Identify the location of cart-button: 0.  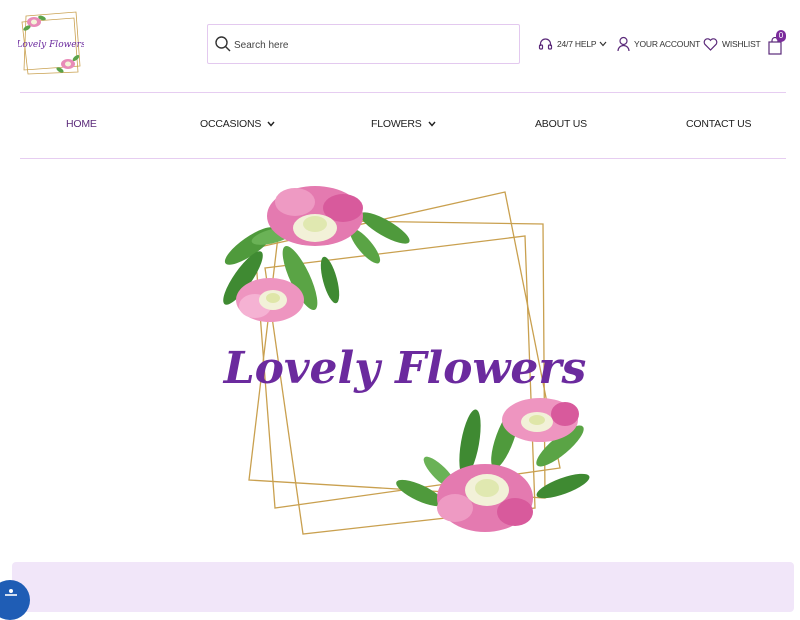
(779, 43).